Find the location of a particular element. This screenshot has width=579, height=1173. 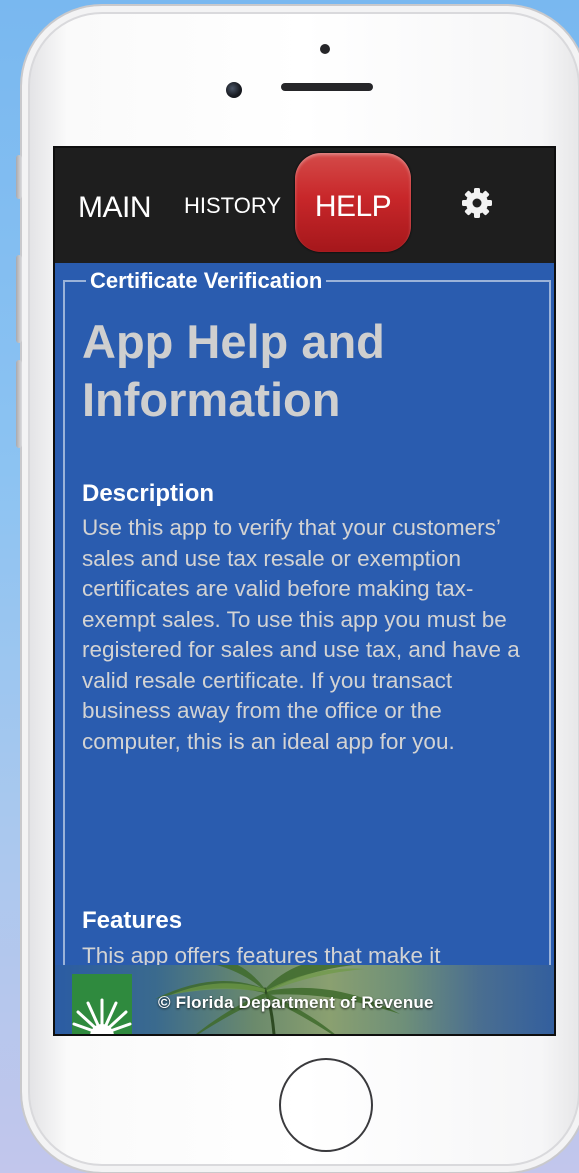

settings-button is located at coordinates (477, 203).